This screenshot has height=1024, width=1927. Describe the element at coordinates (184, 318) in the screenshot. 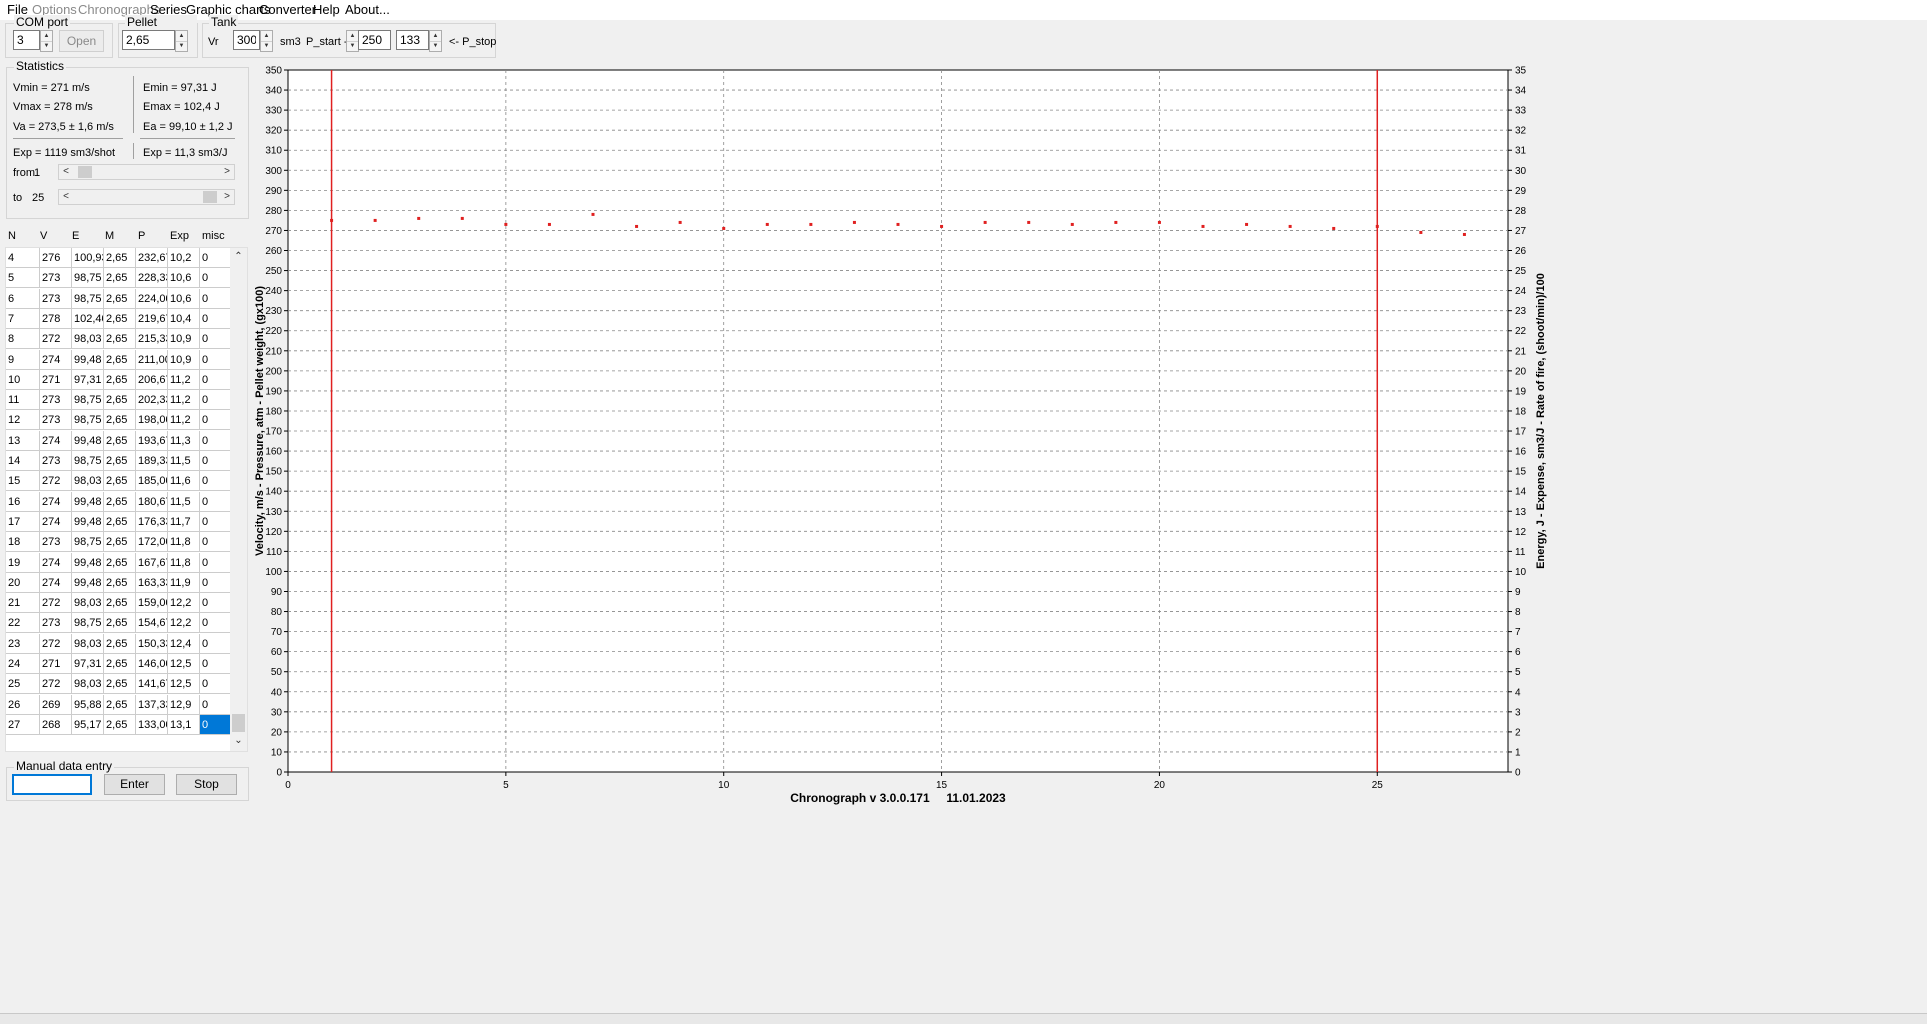

I see `table-cell: 10,4` at that location.